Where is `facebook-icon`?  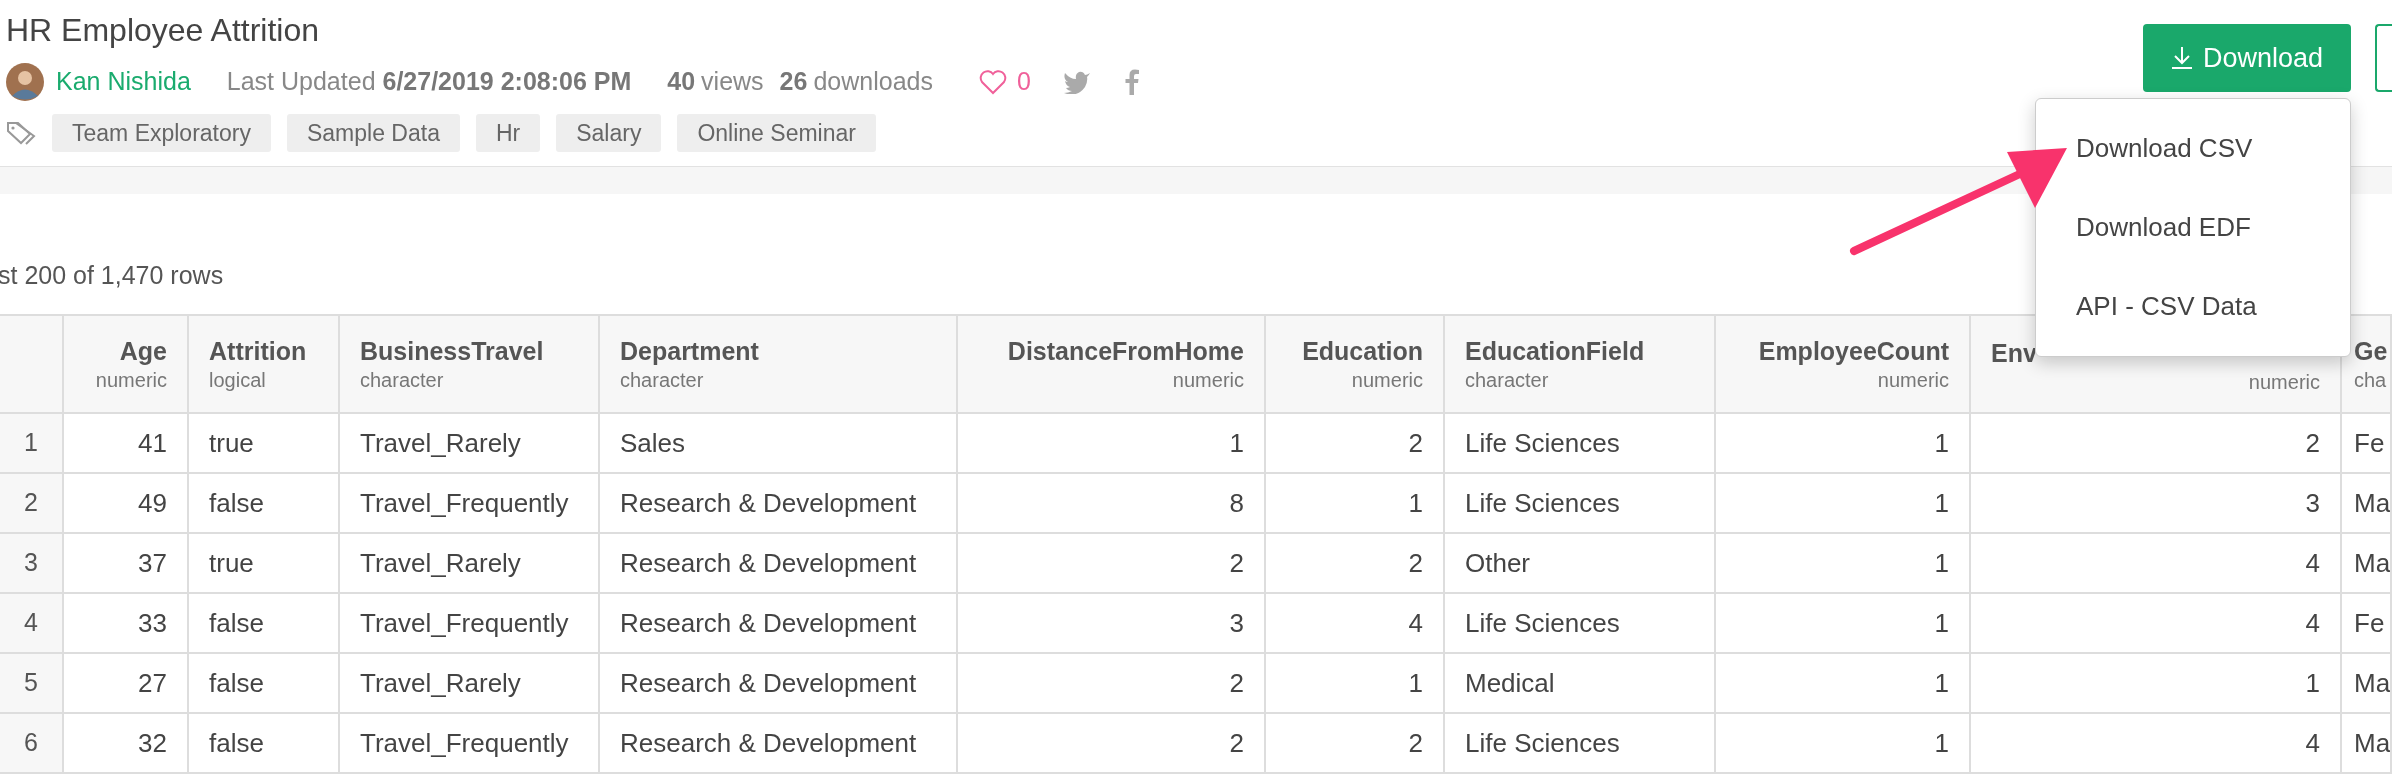 facebook-icon is located at coordinates (1131, 82).